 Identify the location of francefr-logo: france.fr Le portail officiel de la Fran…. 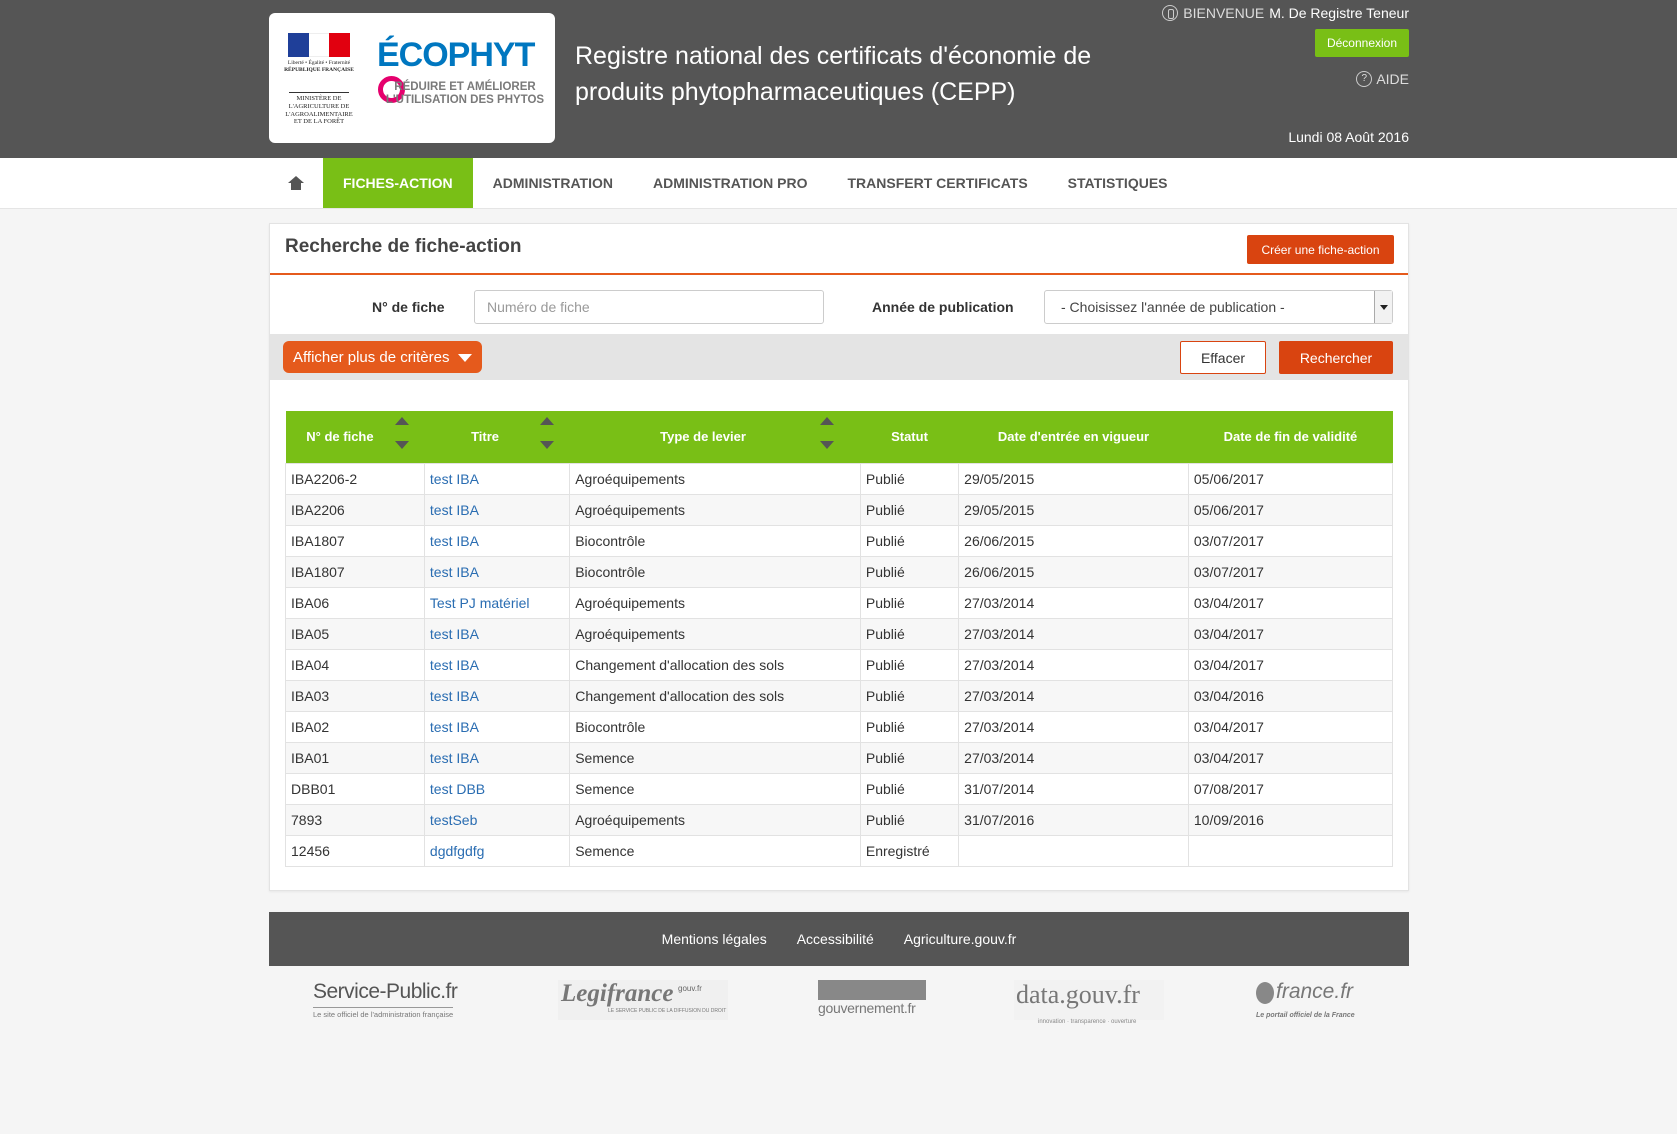
(1311, 1001).